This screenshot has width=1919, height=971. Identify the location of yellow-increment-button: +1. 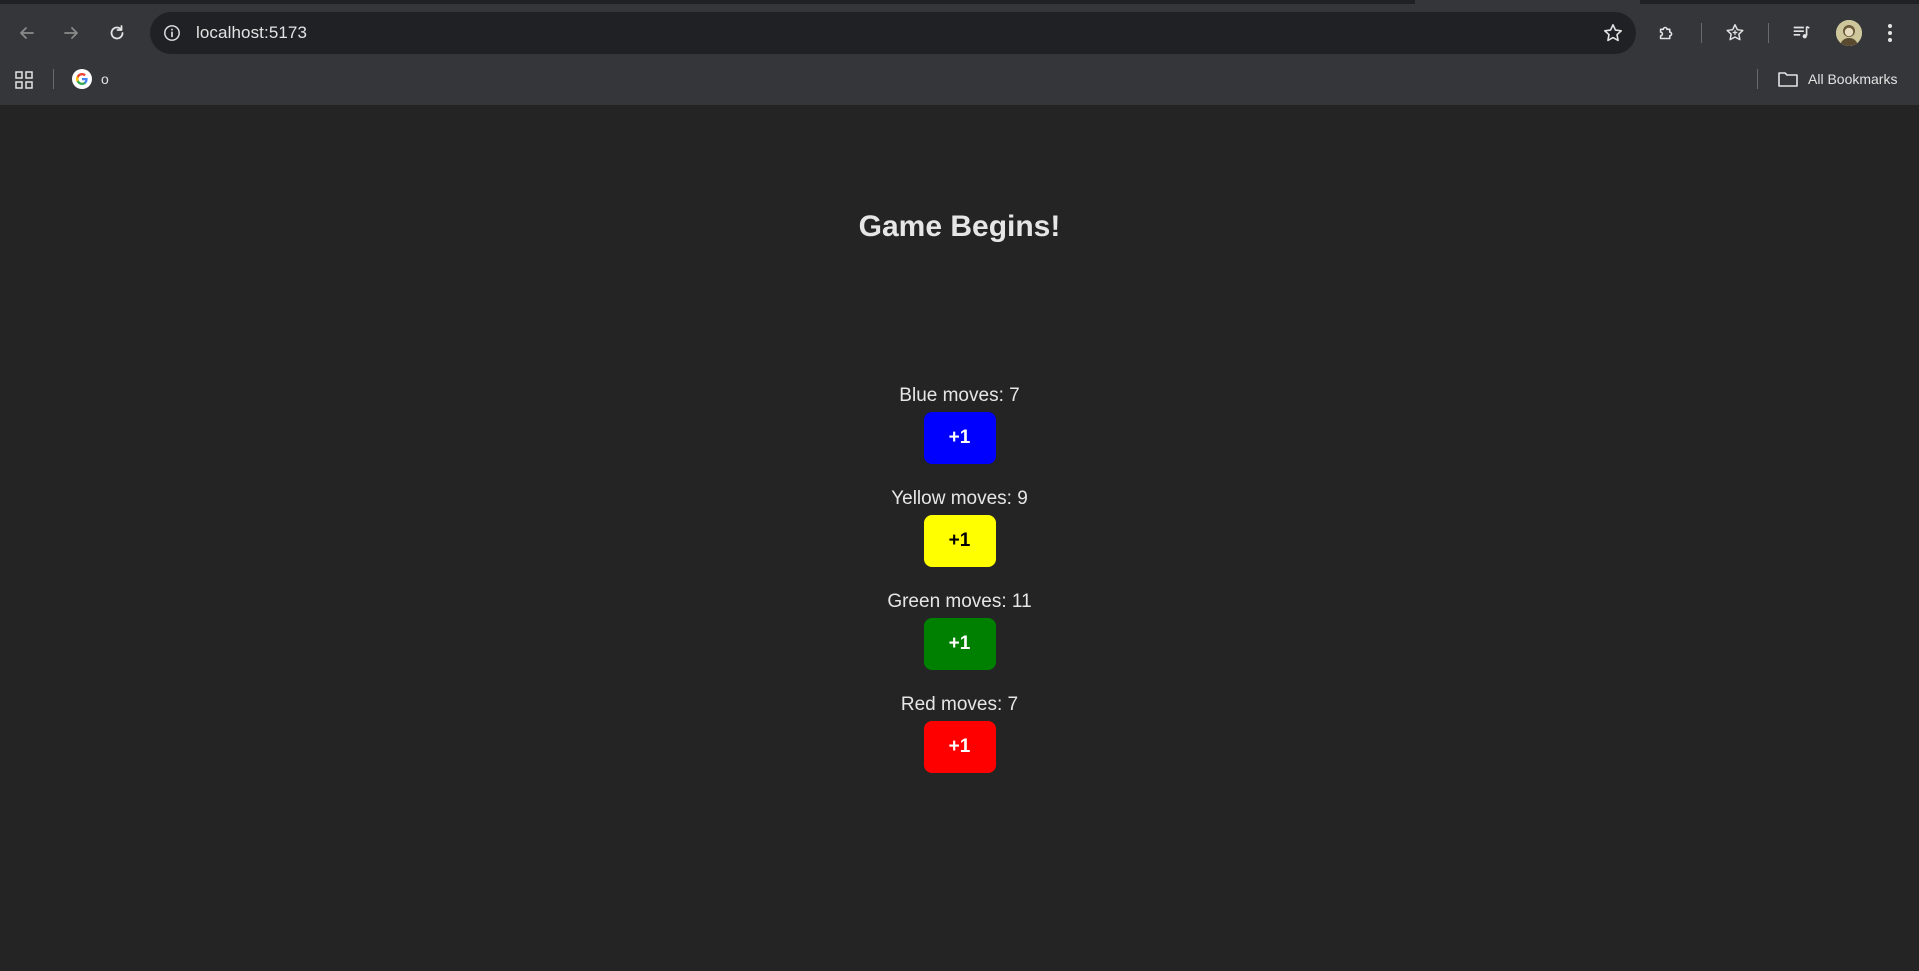
(959, 541).